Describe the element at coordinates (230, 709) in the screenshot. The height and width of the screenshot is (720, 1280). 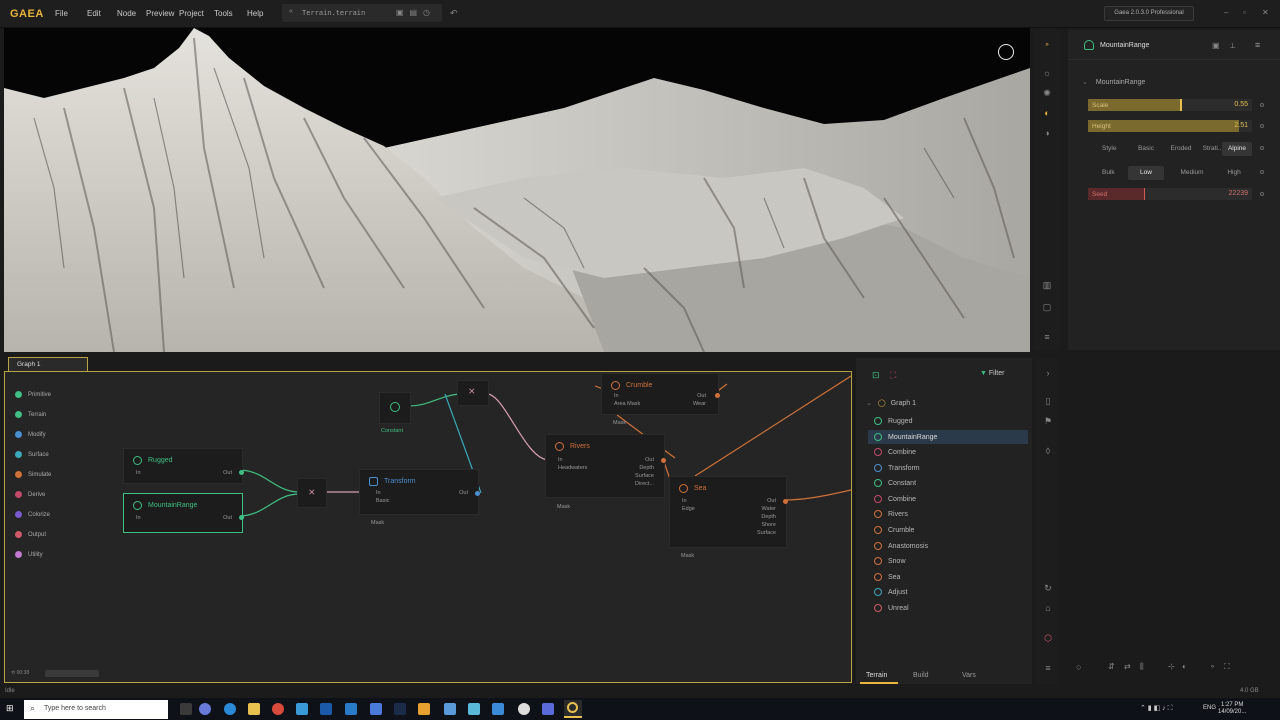
I see `edge-icon` at that location.